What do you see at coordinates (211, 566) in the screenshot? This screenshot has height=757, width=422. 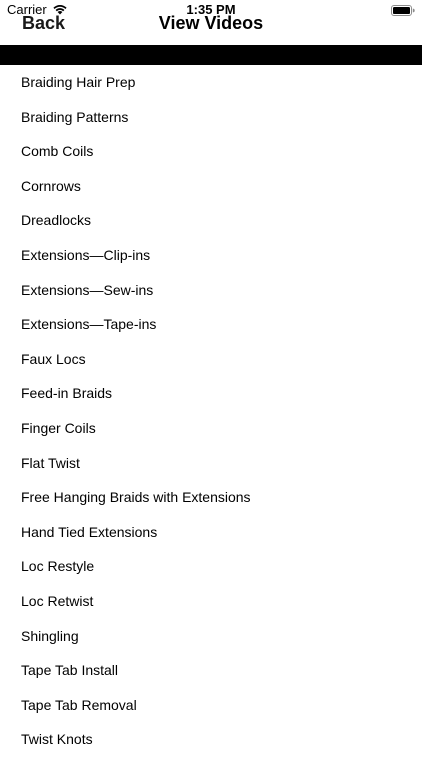 I see `video-list-item: Loc Restyle` at bounding box center [211, 566].